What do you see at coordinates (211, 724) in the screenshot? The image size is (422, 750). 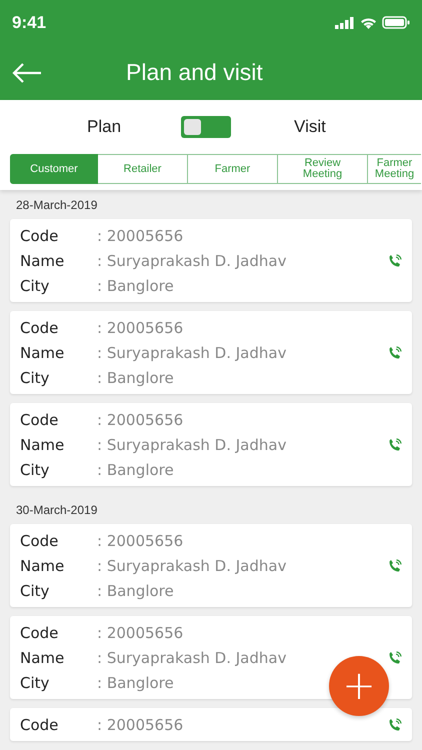 I see `contact-card: Code : 20005656` at bounding box center [211, 724].